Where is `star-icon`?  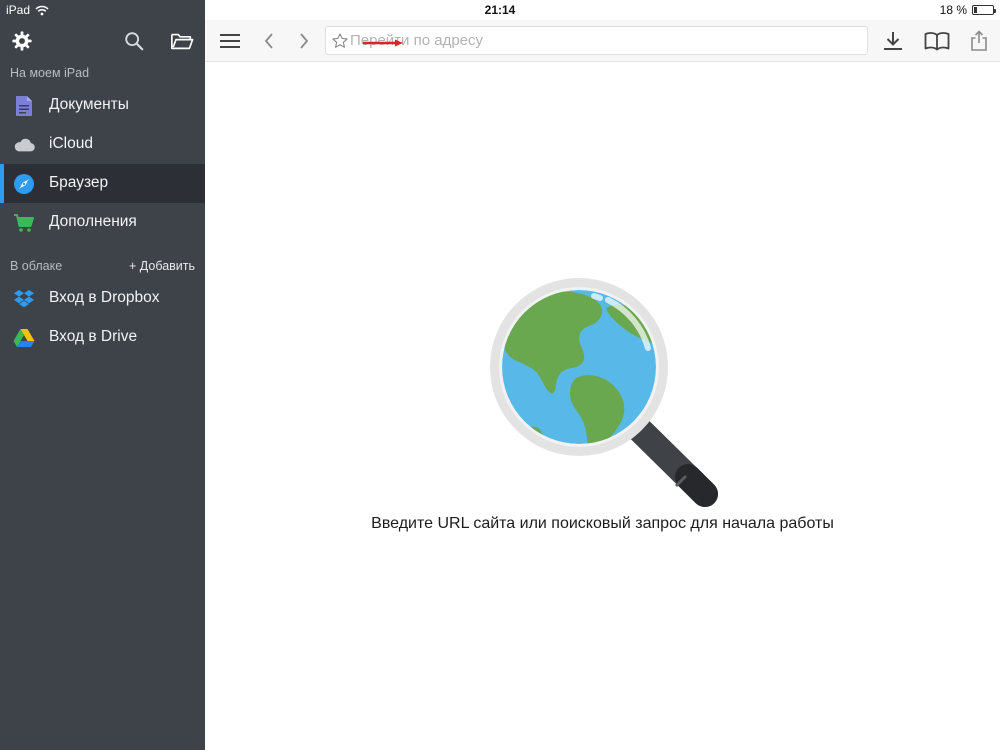 star-icon is located at coordinates (340, 40).